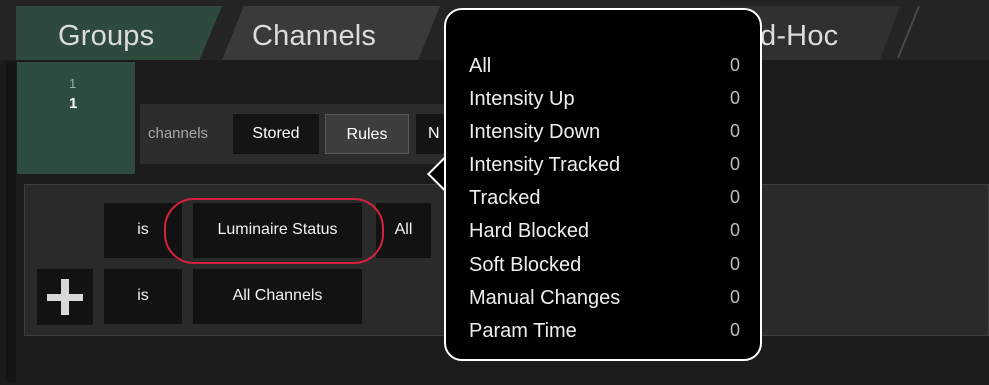 Image resolution: width=989 pixels, height=385 pixels. Describe the element at coordinates (106, 36) in the screenshot. I see `tab-groups-label: Groups` at that location.